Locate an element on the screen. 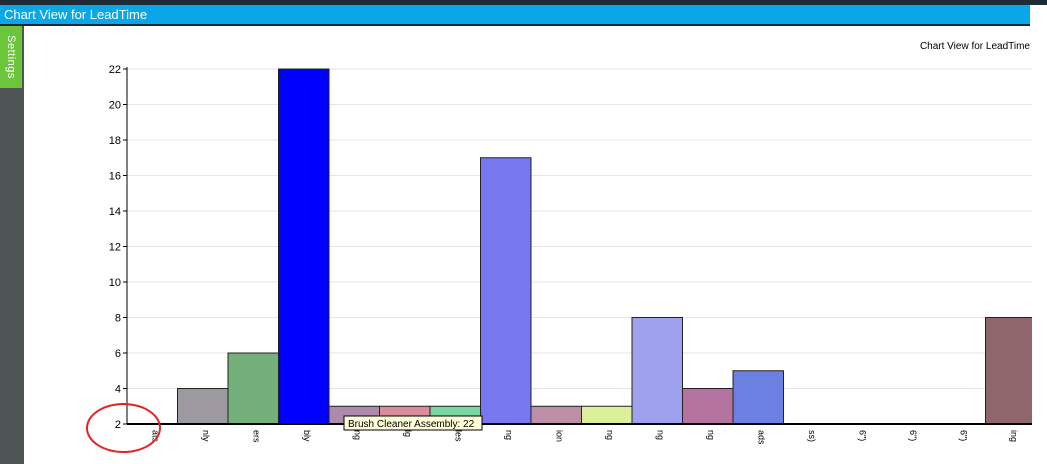 Image resolution: width=1047 pixels, height=464 pixels. y-tick-label: 4 is located at coordinates (118, 390).